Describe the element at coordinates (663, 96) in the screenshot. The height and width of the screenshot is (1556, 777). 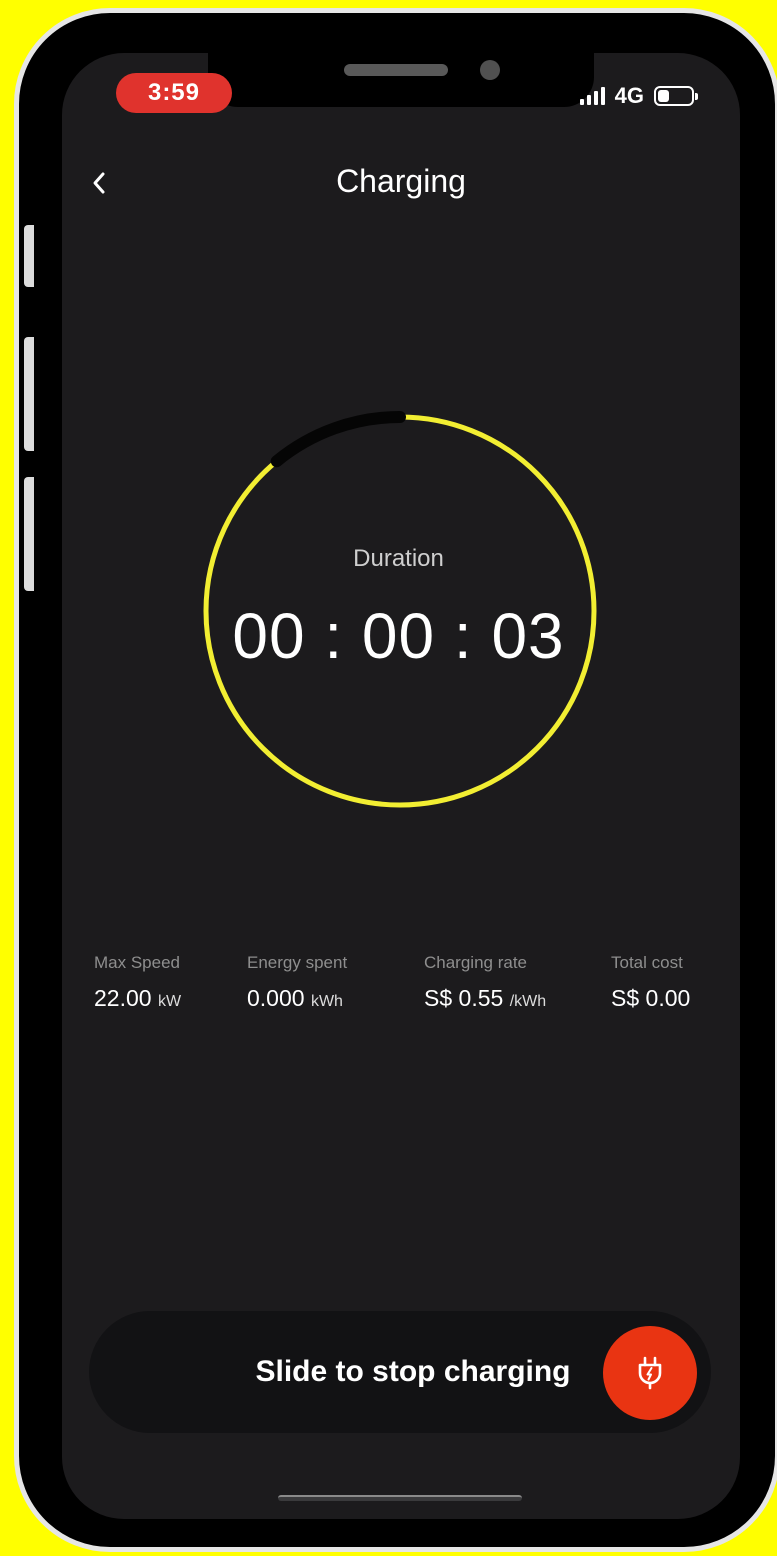
I see `battery-level` at that location.